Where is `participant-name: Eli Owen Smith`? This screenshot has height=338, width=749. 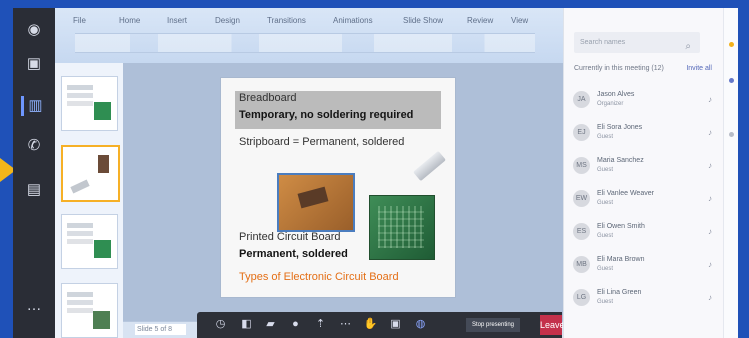
participant-name: Eli Owen Smith is located at coordinates (621, 226).